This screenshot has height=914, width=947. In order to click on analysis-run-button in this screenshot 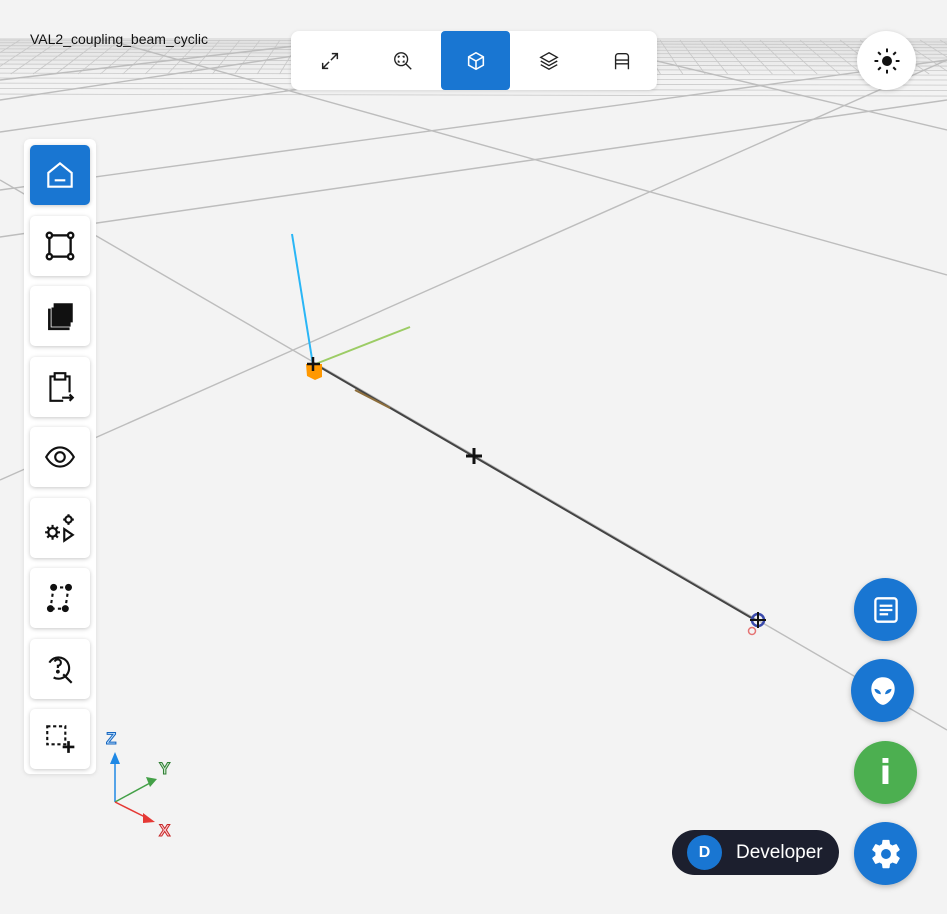, I will do `click(60, 528)`.